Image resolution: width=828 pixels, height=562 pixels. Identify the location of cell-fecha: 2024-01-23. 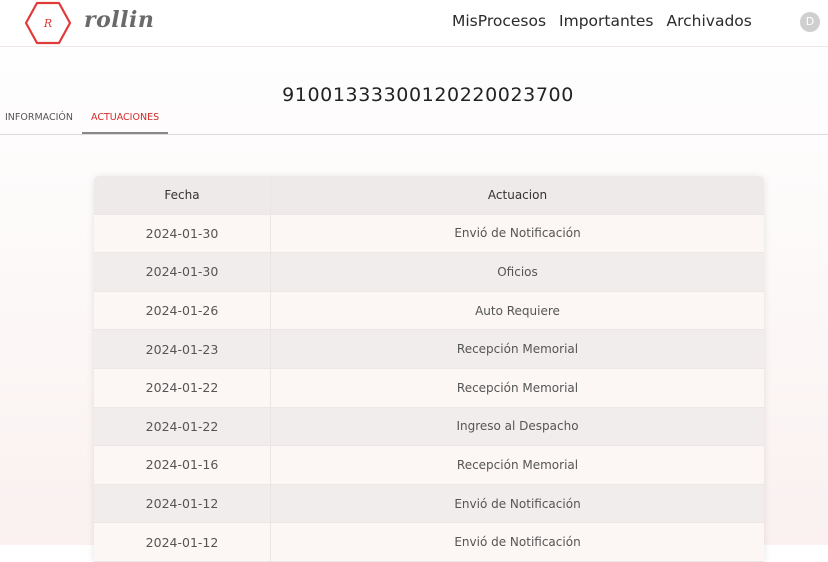
(182, 349).